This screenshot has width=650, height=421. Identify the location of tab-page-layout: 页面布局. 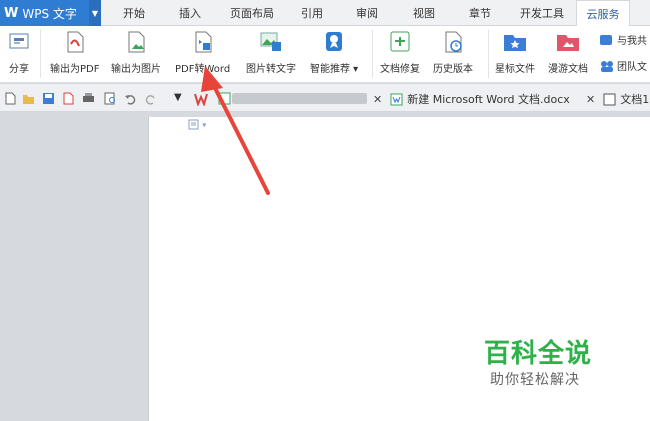
(252, 13).